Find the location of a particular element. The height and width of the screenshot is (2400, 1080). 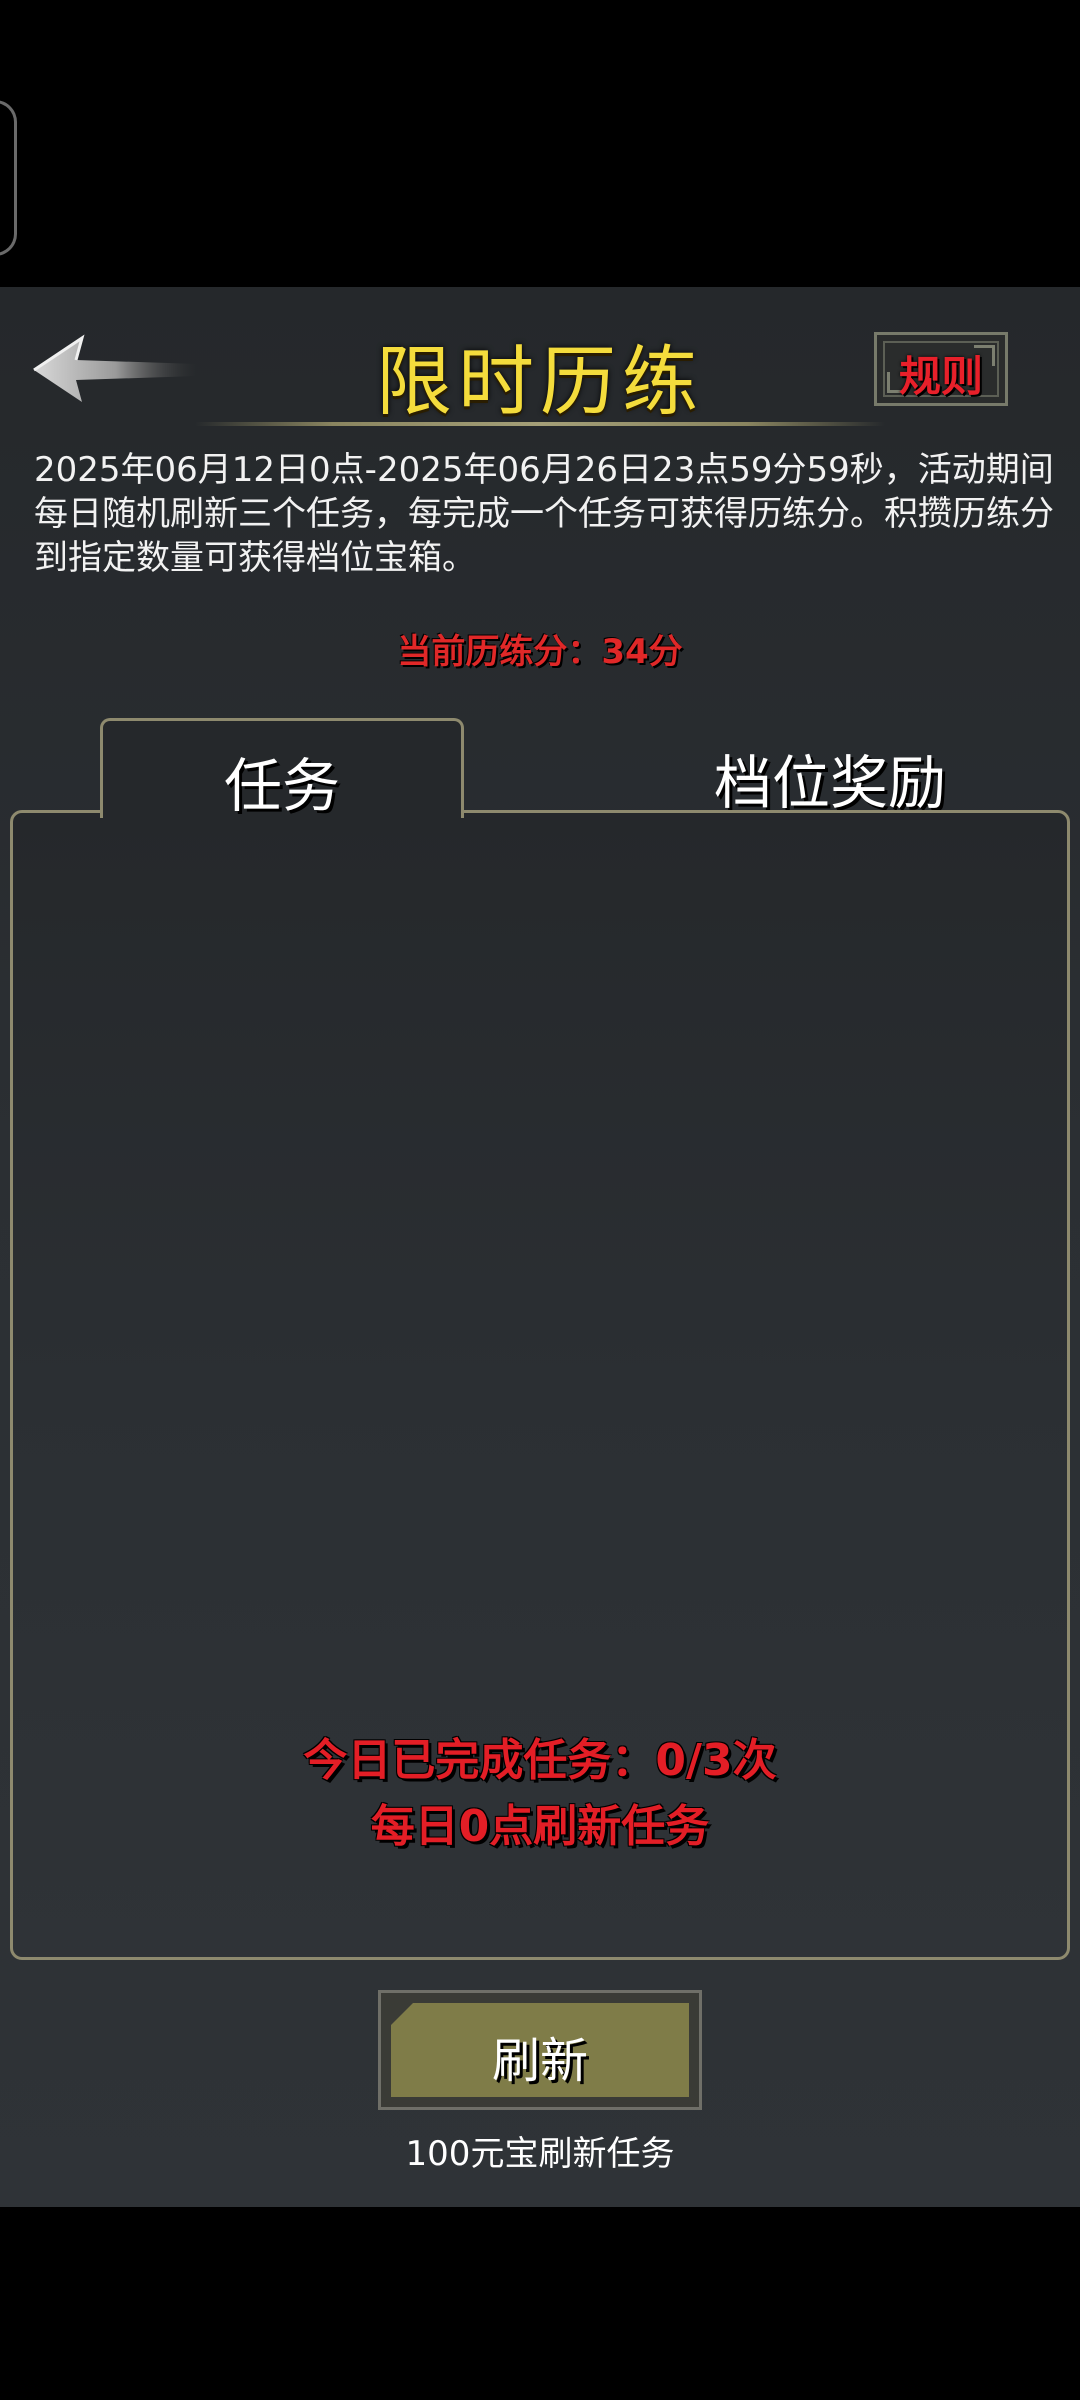

tab-tier-rewards: 档位奖励 is located at coordinates (830, 768).